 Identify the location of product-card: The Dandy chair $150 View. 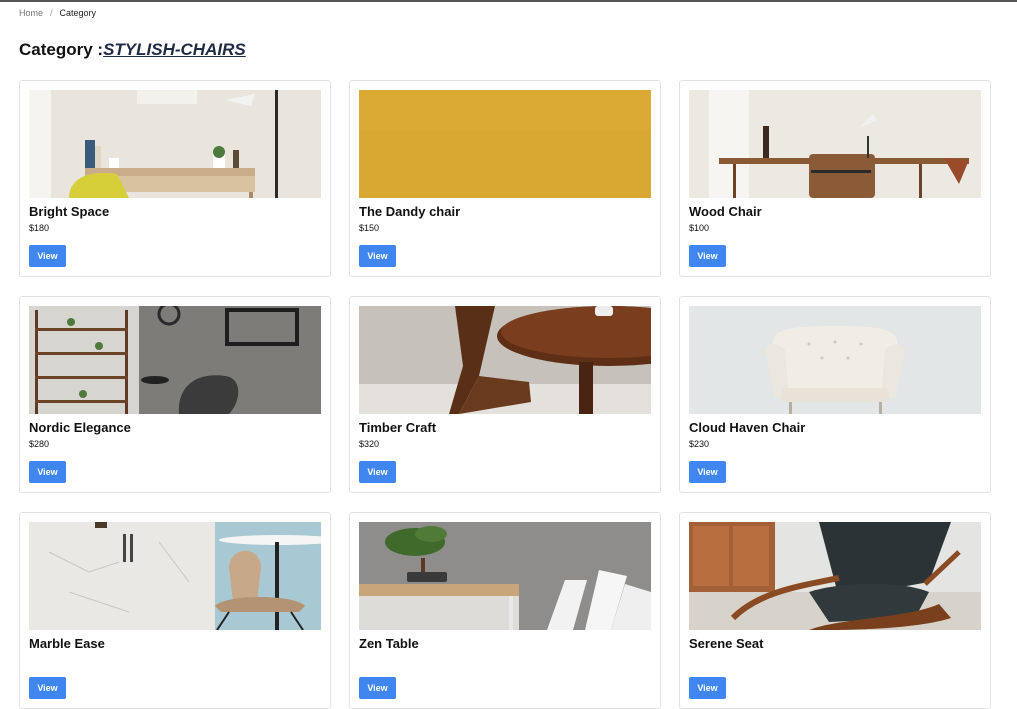
(505, 178).